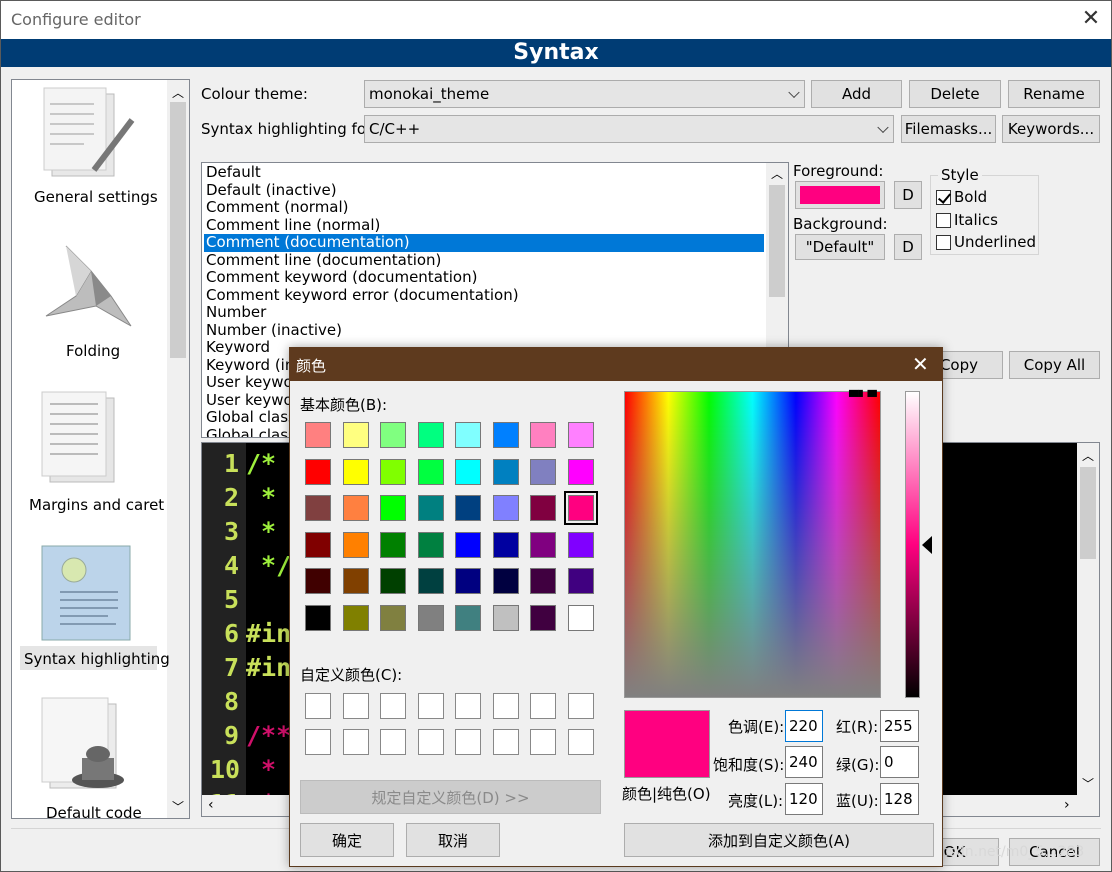 The height and width of the screenshot is (872, 1112). What do you see at coordinates (804, 762) in the screenshot?
I see `sat-input: 240` at bounding box center [804, 762].